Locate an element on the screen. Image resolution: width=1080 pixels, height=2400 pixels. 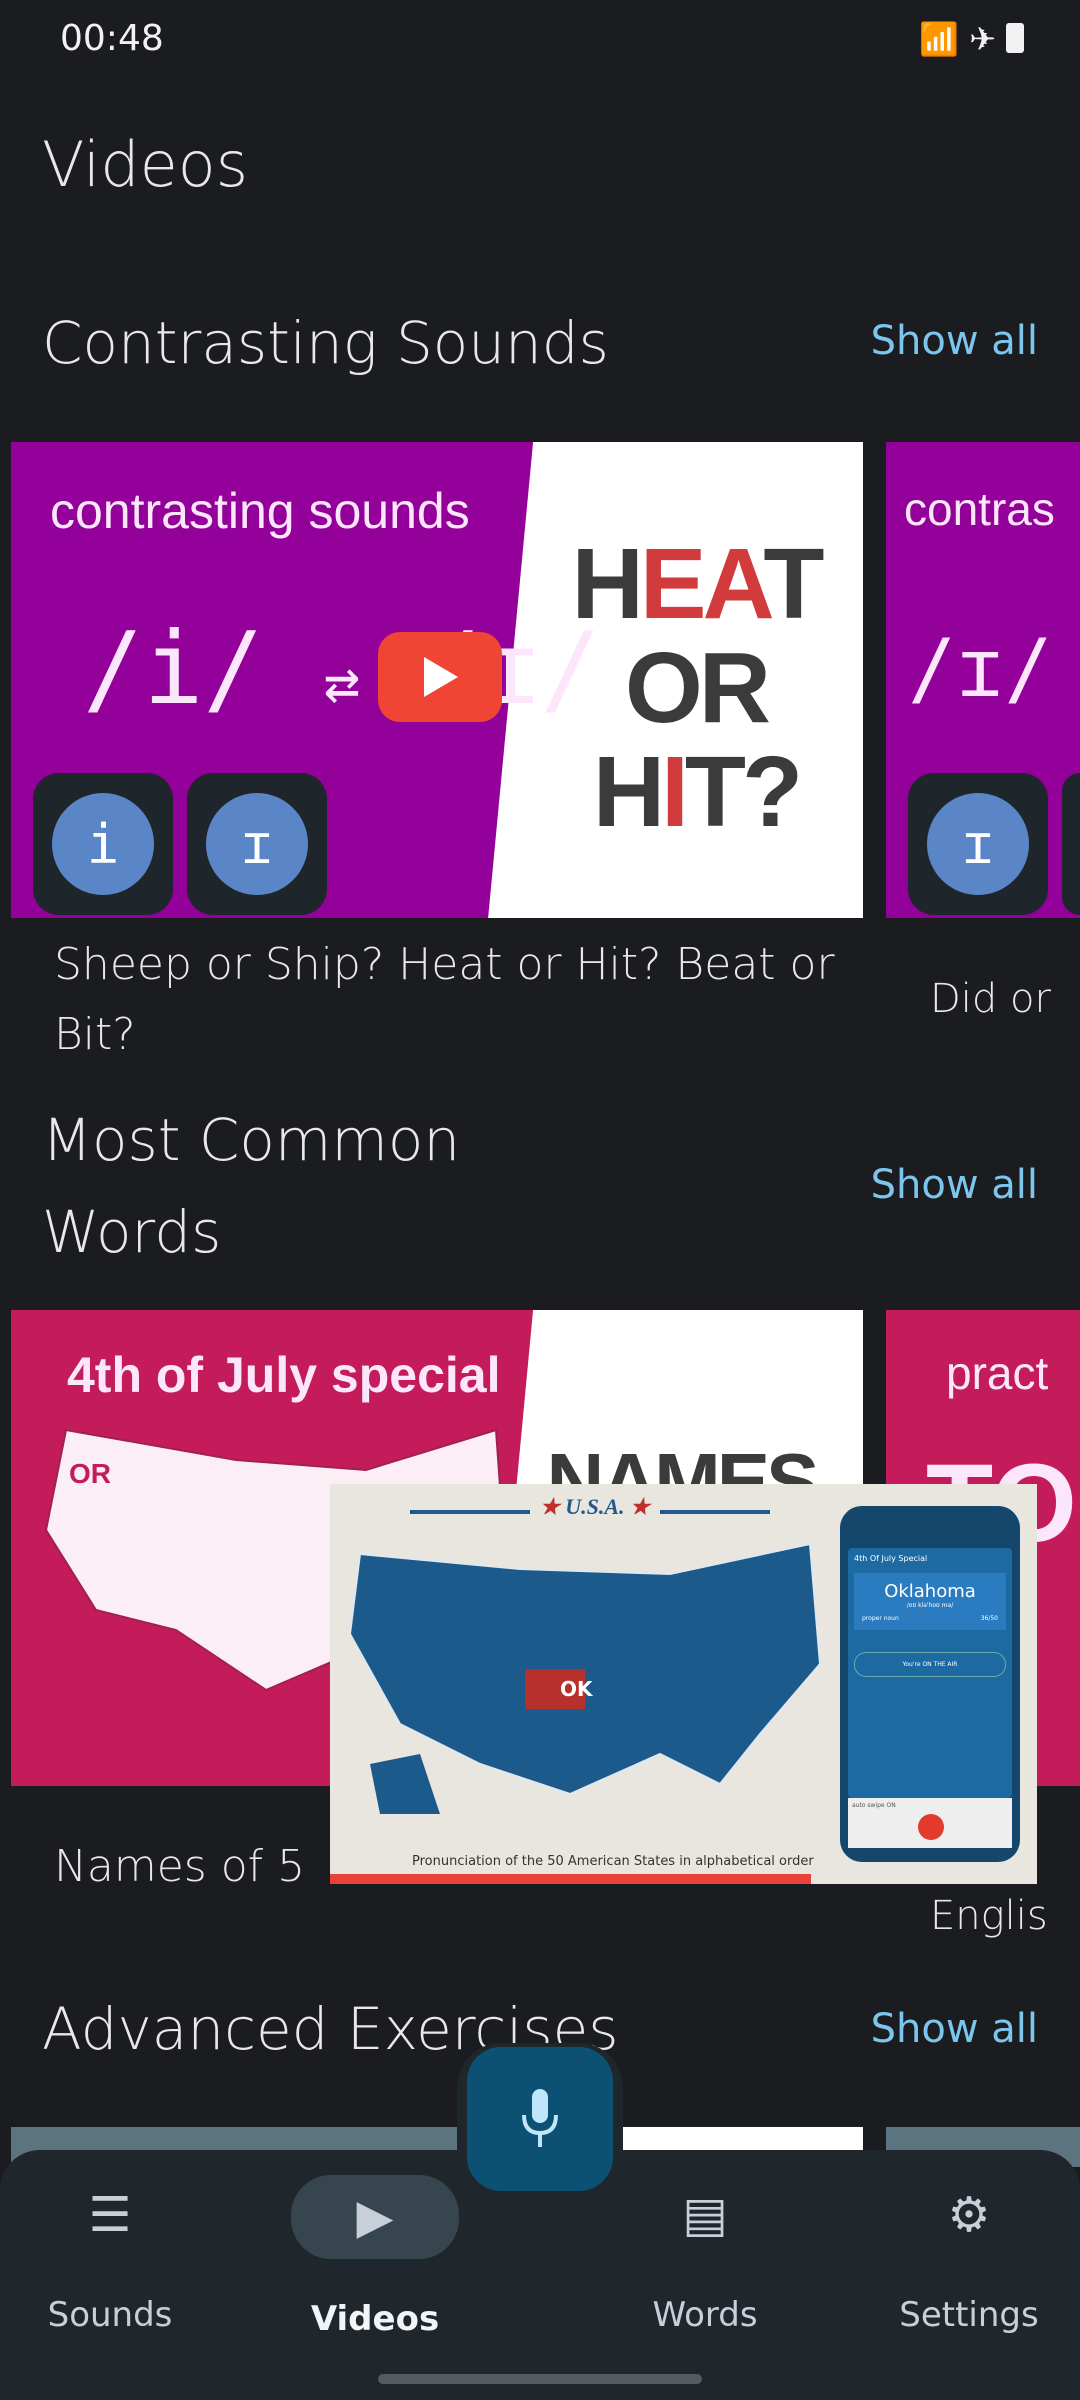
phone-auto-swipe: auto swipe ON is located at coordinates (874, 1805).